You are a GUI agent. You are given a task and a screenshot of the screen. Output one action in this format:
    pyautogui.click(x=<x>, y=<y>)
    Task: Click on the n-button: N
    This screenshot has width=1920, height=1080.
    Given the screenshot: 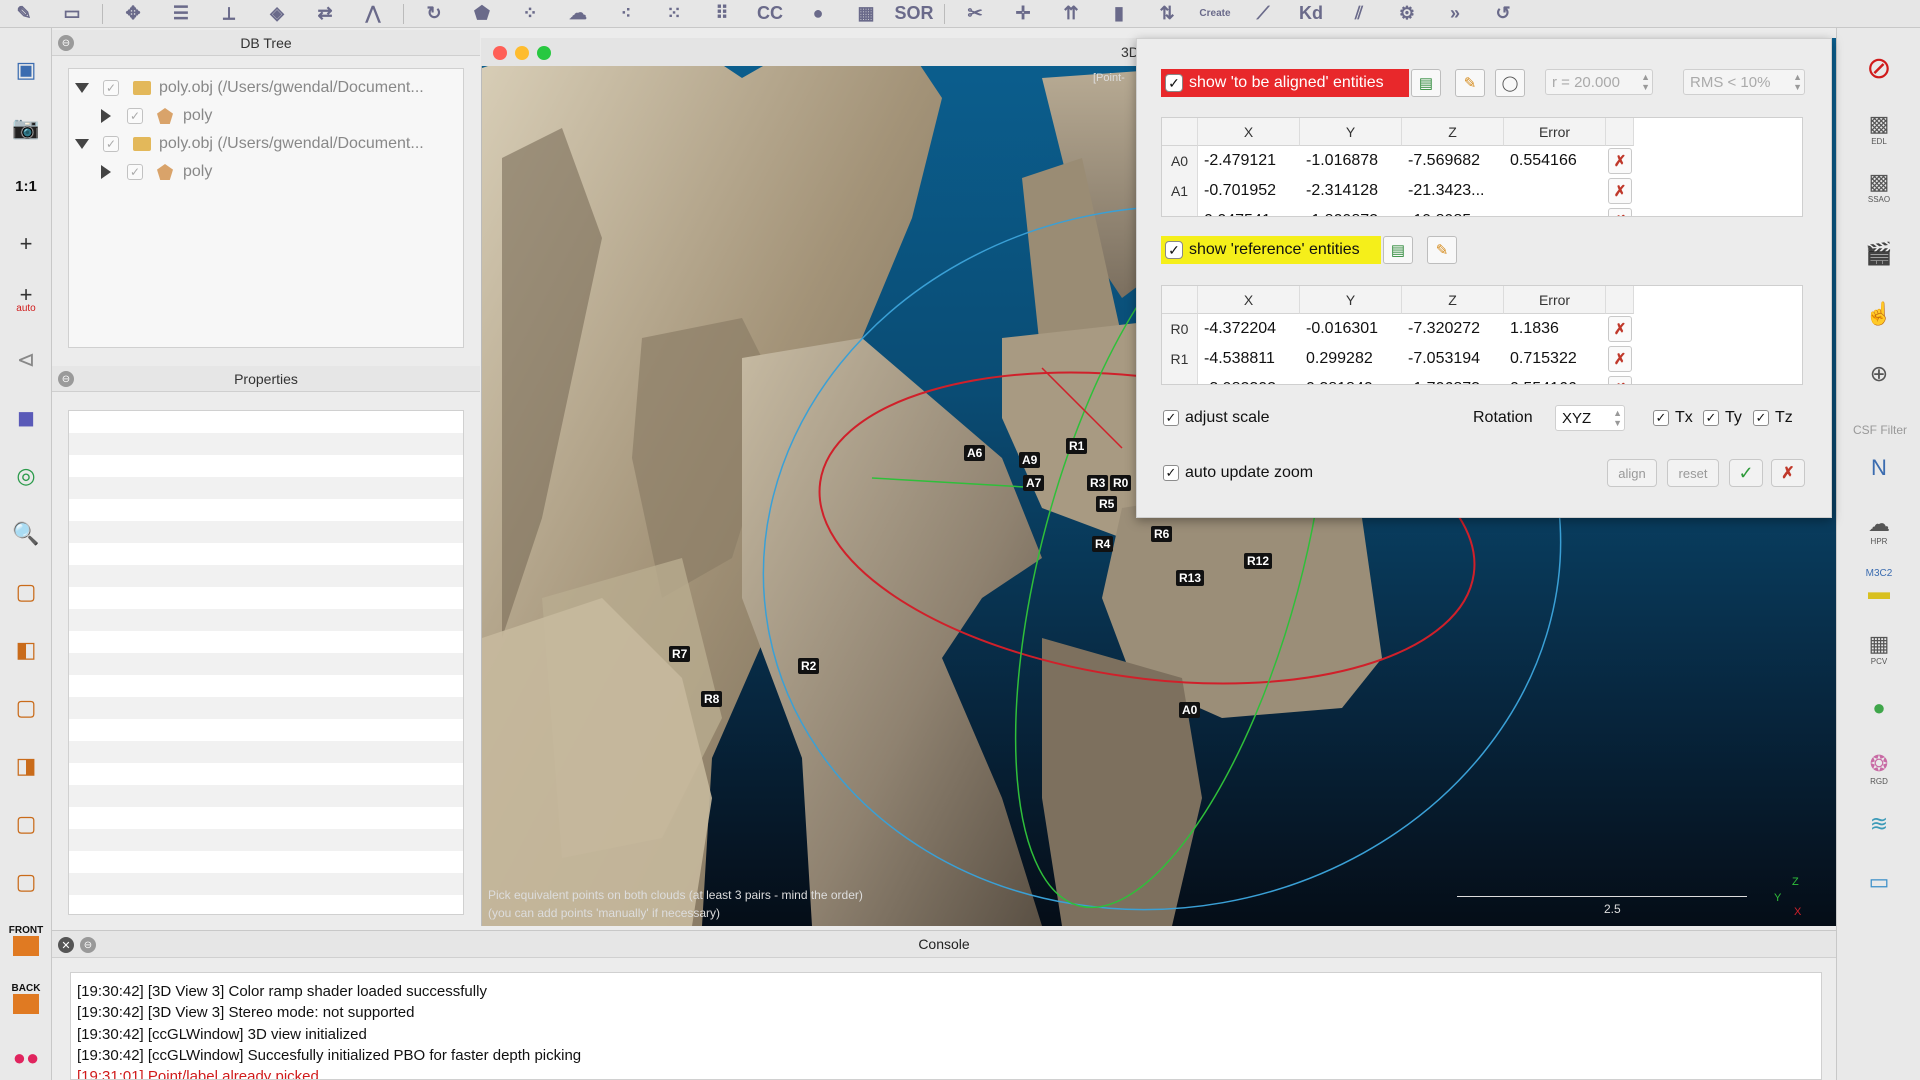 What is the action you would take?
    pyautogui.click(x=1879, y=468)
    